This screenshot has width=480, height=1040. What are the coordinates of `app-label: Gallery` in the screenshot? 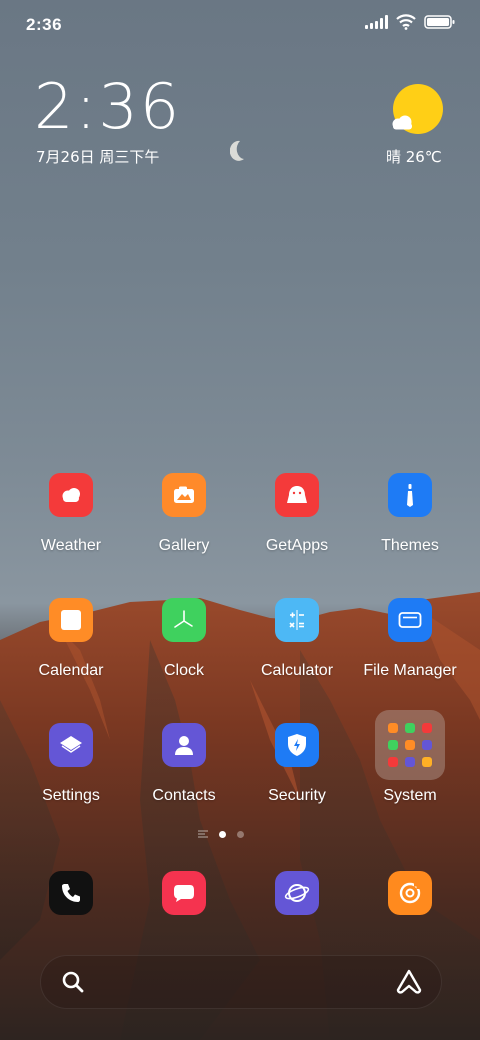 It's located at (184, 545).